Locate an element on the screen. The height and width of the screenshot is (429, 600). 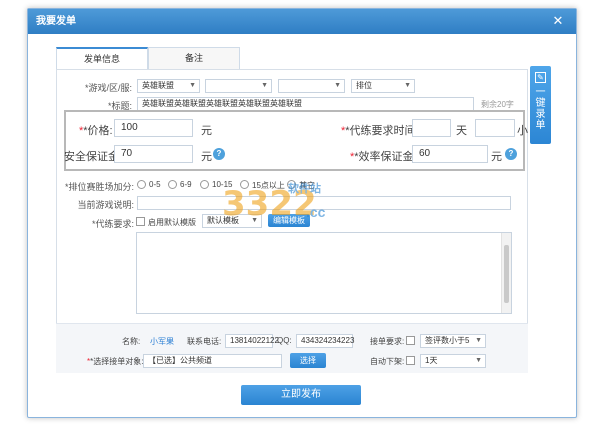
efficiency-help-icon: ? is located at coordinates (511, 154).